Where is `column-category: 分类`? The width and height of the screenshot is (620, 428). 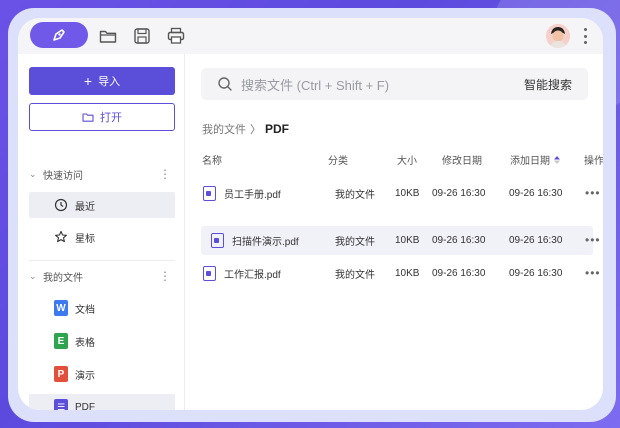 column-category: 分类 is located at coordinates (338, 159).